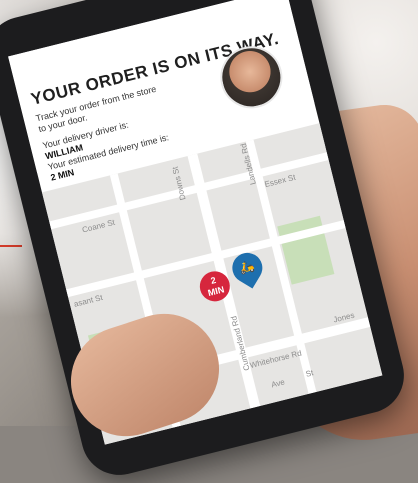  I want to click on street-label: Cumberland Rd, so click(240, 343).